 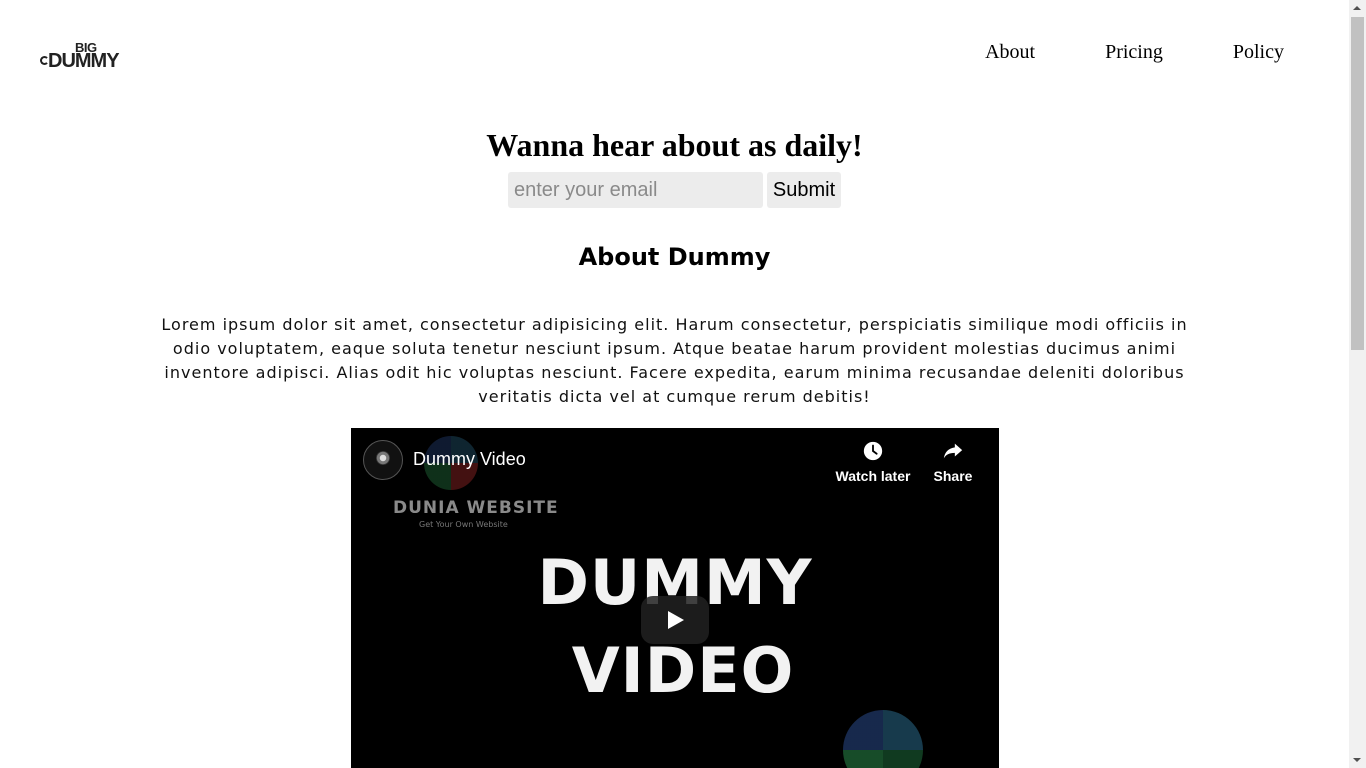 What do you see at coordinates (1357, 8) in the screenshot?
I see `scroll-up-arrow-icon` at bounding box center [1357, 8].